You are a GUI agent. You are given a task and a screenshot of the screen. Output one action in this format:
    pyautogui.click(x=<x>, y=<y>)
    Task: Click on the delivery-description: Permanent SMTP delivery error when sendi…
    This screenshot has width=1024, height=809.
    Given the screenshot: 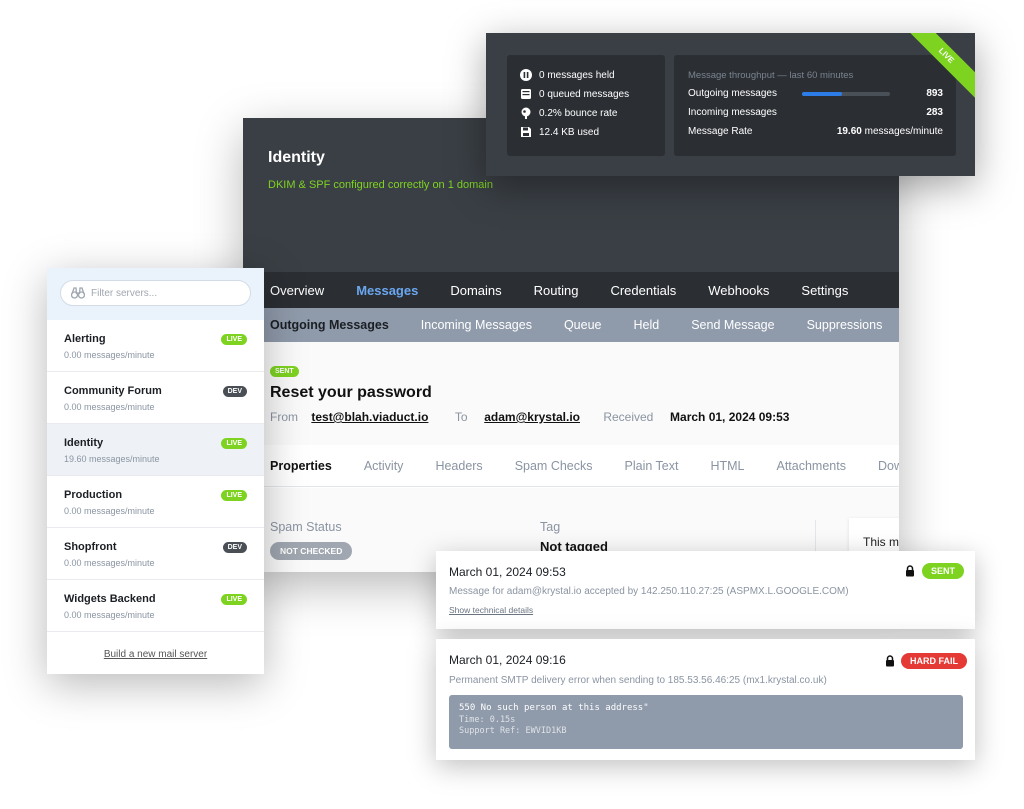 What is the action you would take?
    pyautogui.click(x=638, y=680)
    